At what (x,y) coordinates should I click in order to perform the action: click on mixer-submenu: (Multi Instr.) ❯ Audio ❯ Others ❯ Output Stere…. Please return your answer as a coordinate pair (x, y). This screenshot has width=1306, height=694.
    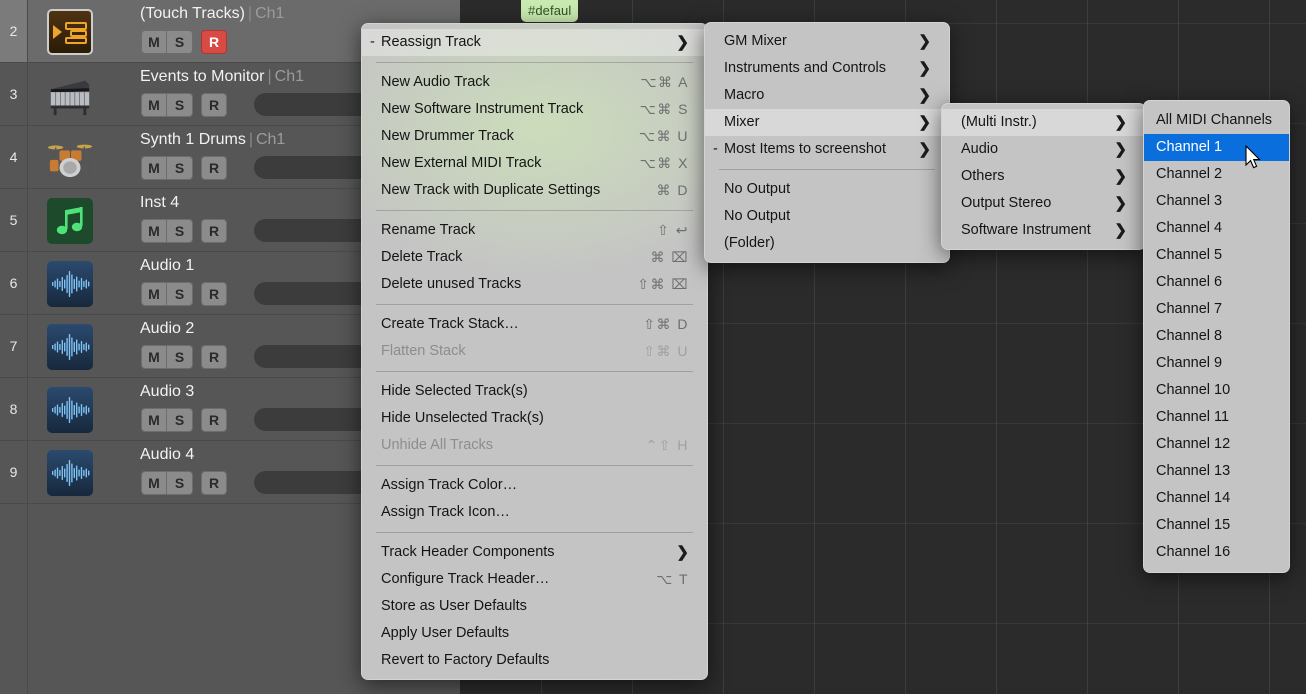
    Looking at the image, I should click on (1043, 176).